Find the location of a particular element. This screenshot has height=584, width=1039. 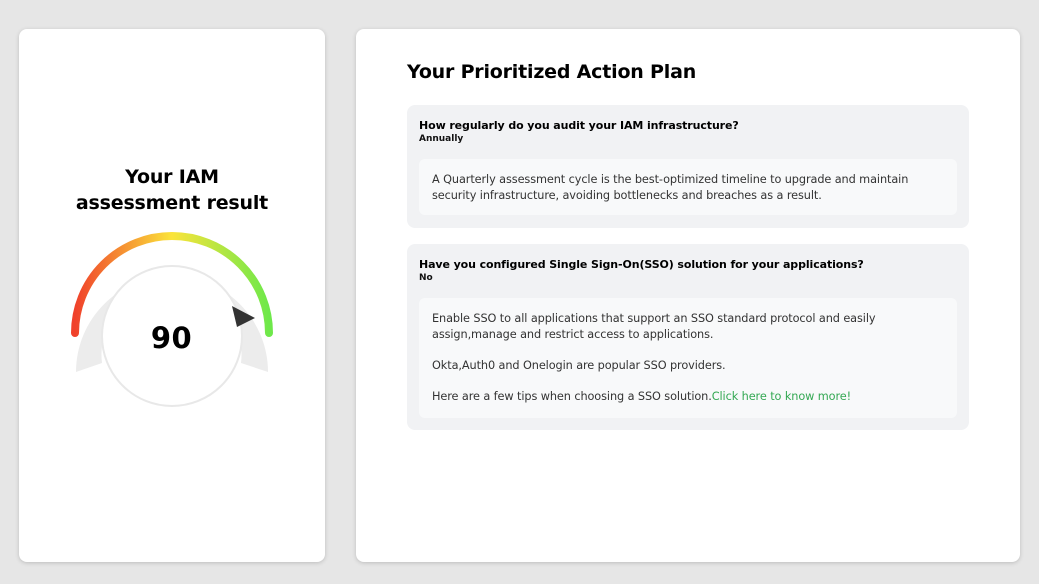

know-more-link: Click here to know more! is located at coordinates (781, 396).